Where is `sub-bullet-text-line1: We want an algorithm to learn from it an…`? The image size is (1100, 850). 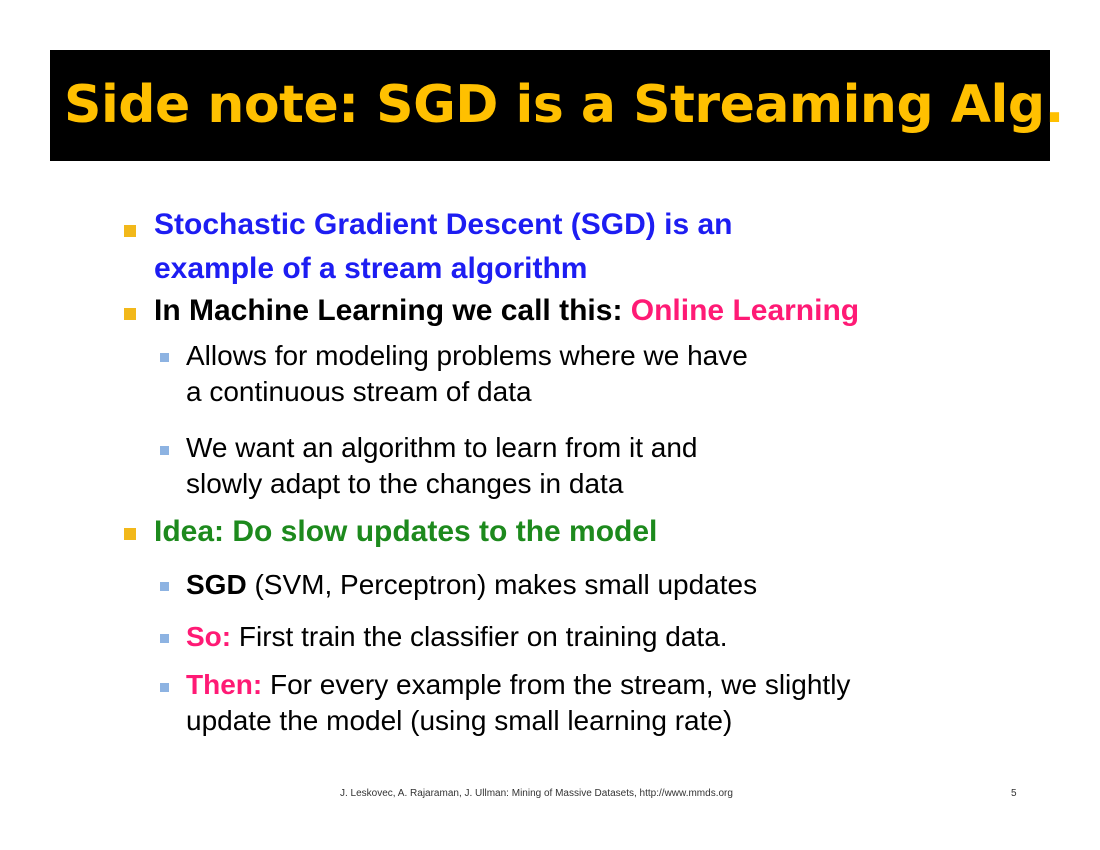
sub-bullet-text-line1: We want an algorithm to learn from it an… is located at coordinates (442, 447).